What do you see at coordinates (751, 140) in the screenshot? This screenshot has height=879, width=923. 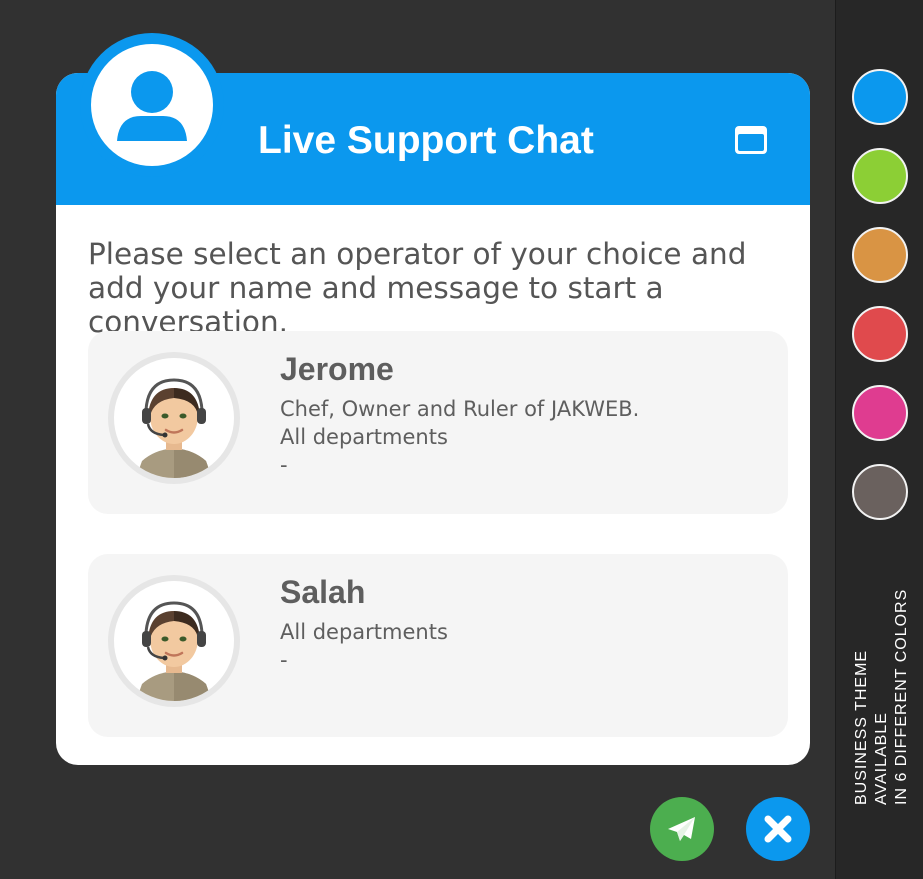 I see `minimize-window-icon` at bounding box center [751, 140].